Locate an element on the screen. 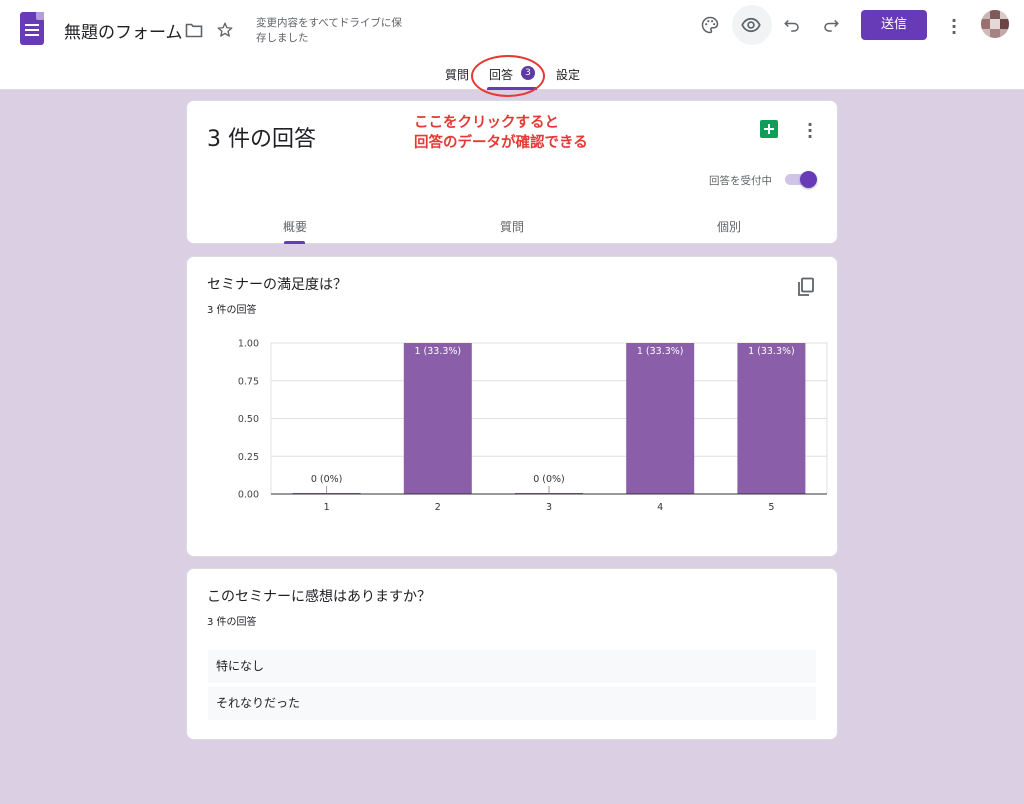 This screenshot has height=804, width=1024. x-tick-label: 3 is located at coordinates (549, 507).